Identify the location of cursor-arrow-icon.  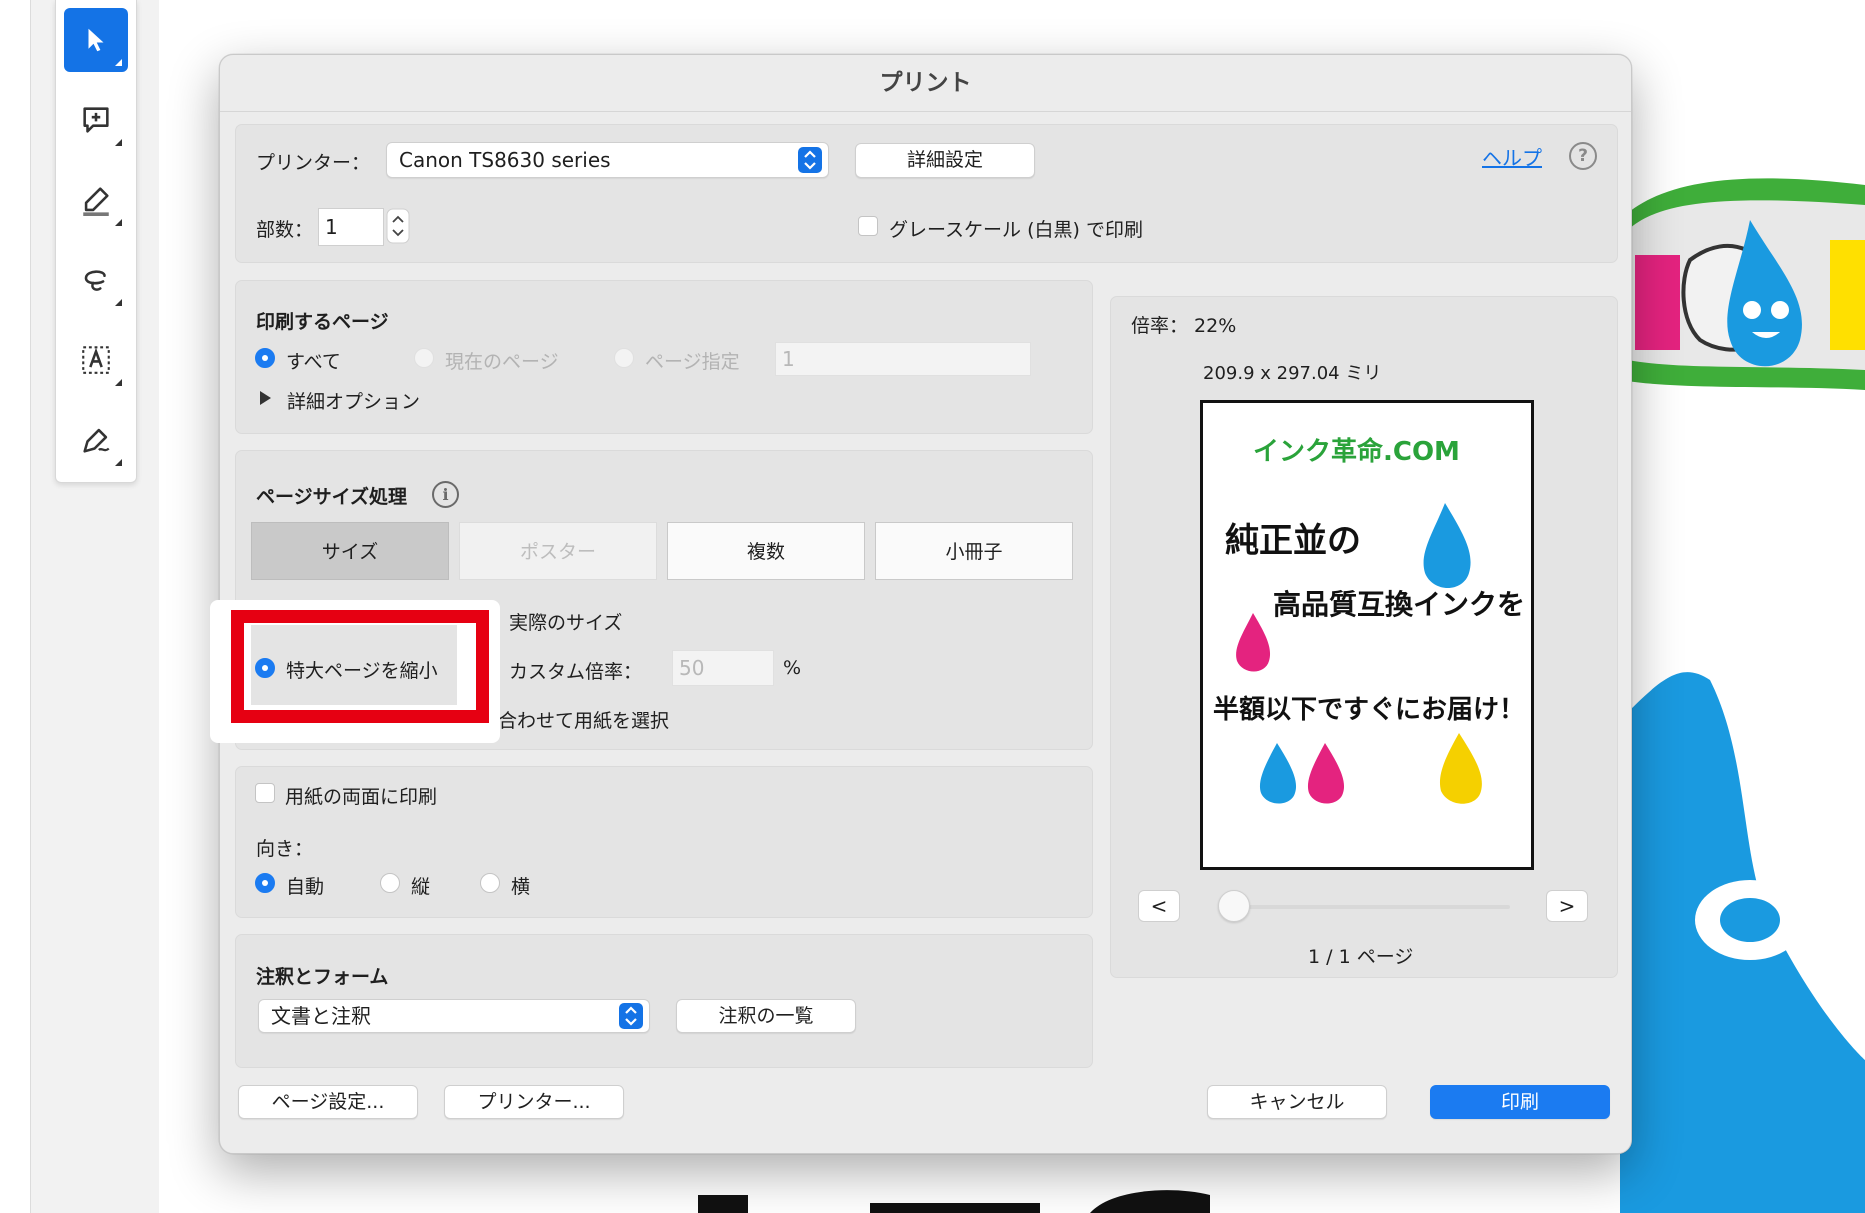
(96, 40).